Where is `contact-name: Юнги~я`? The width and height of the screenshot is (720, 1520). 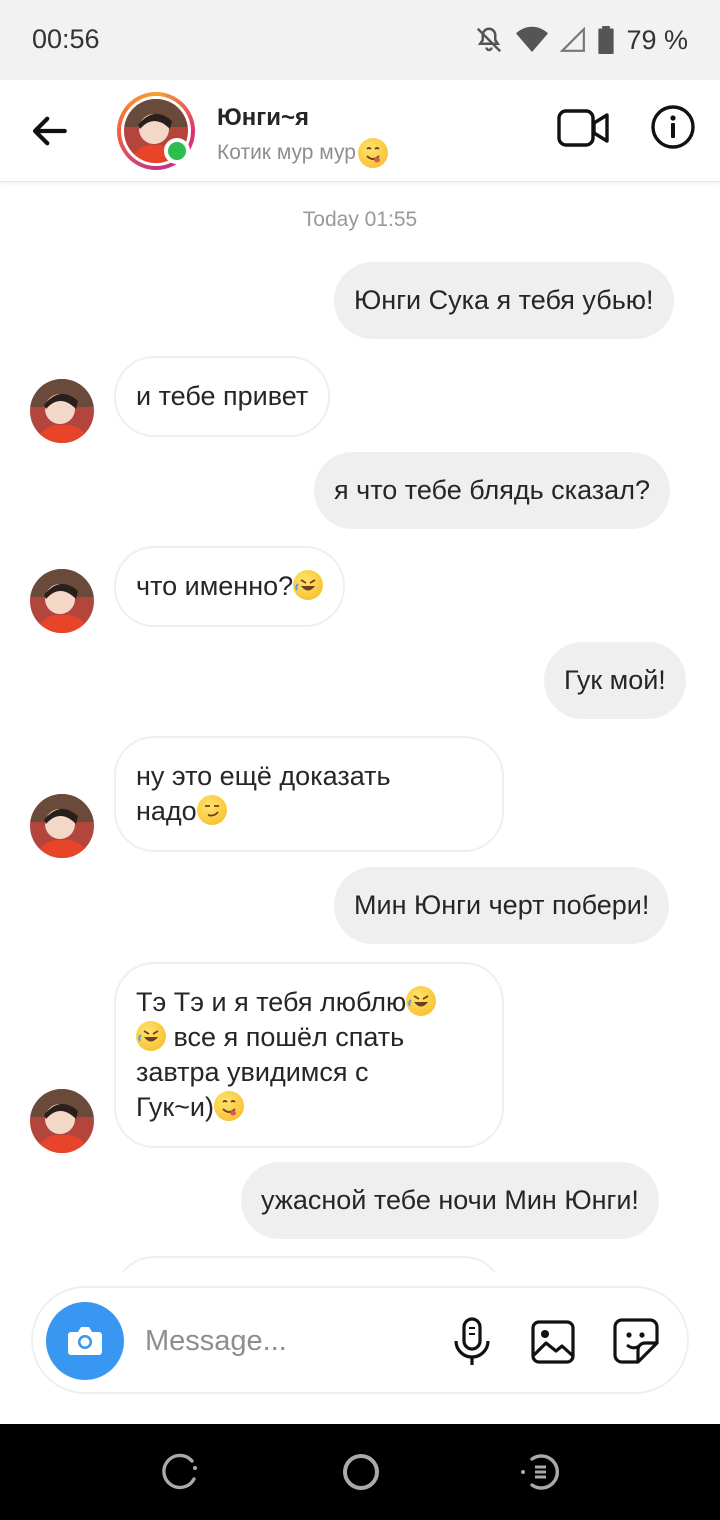
contact-name: Юнги~я is located at coordinates (263, 118).